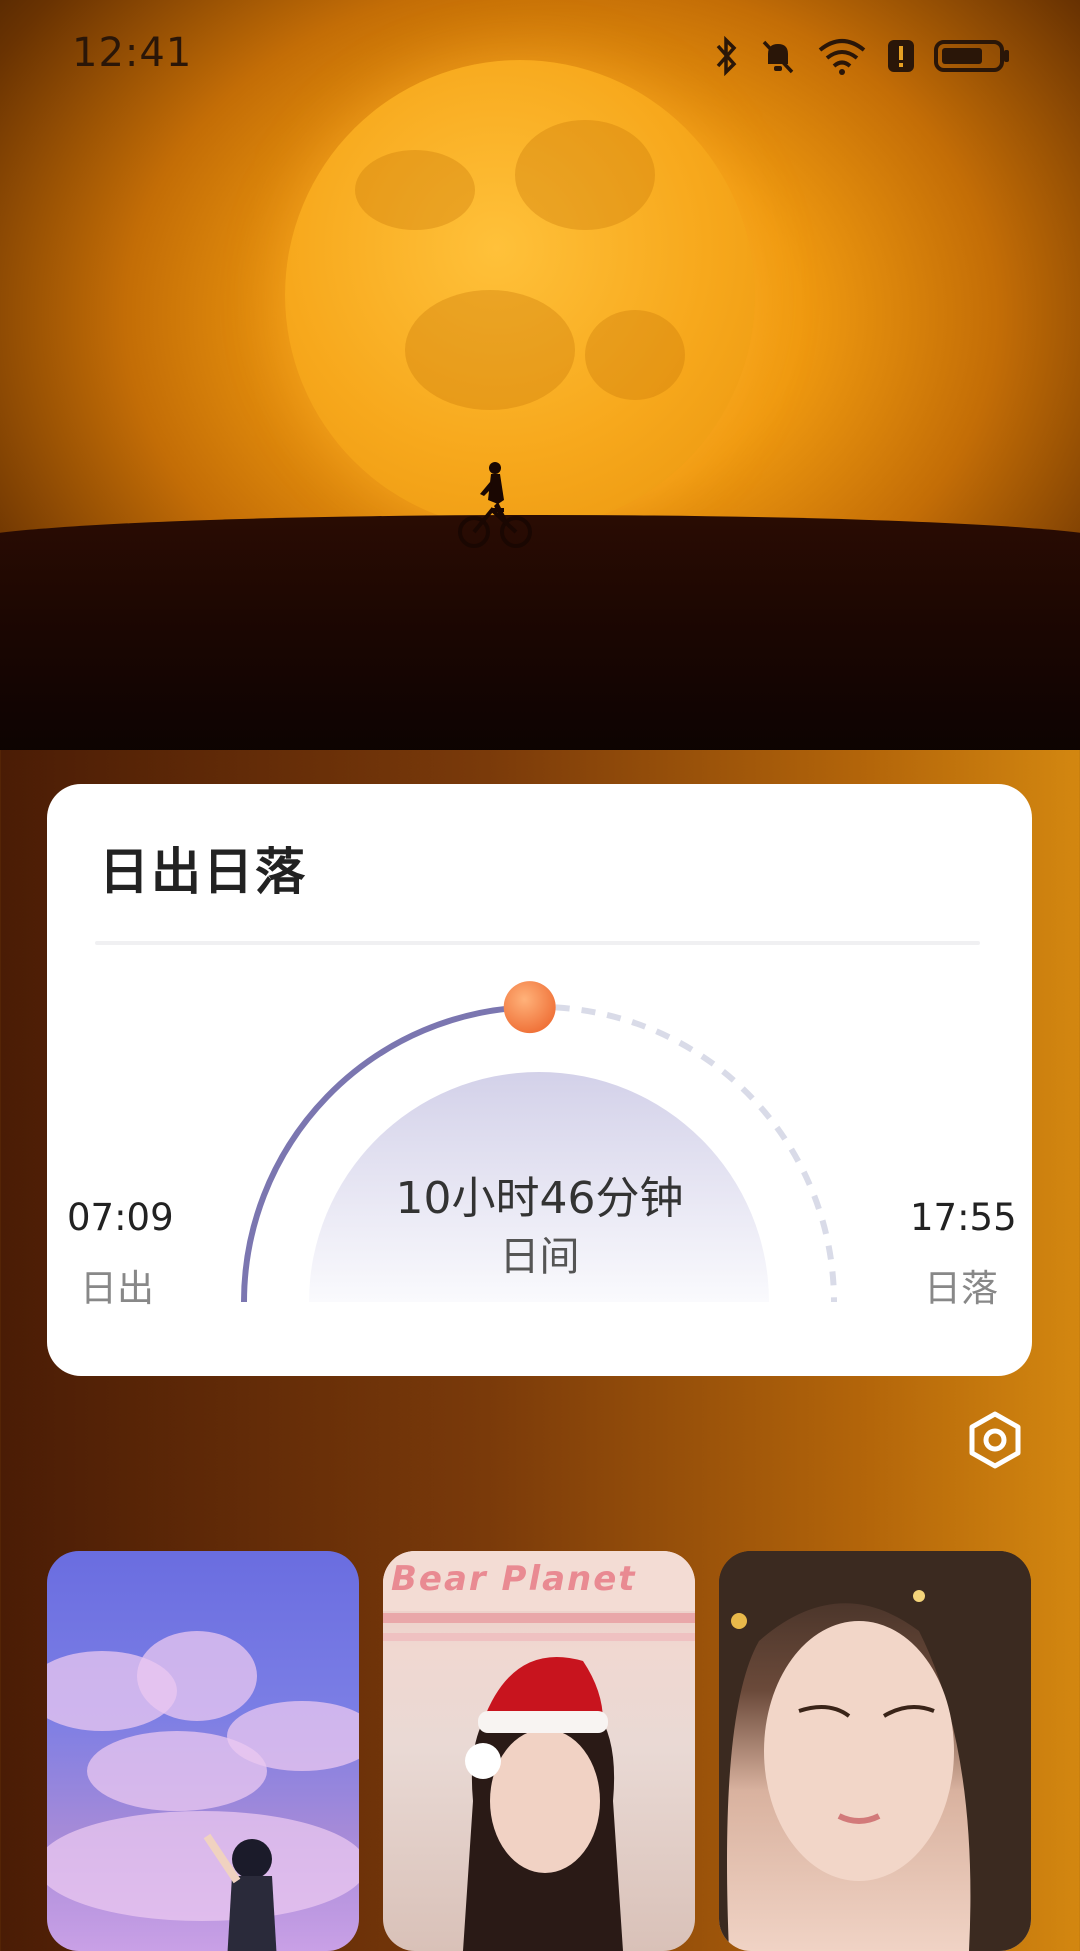 The height and width of the screenshot is (1951, 1080). I want to click on hill-silhouette, so click(540, 632).